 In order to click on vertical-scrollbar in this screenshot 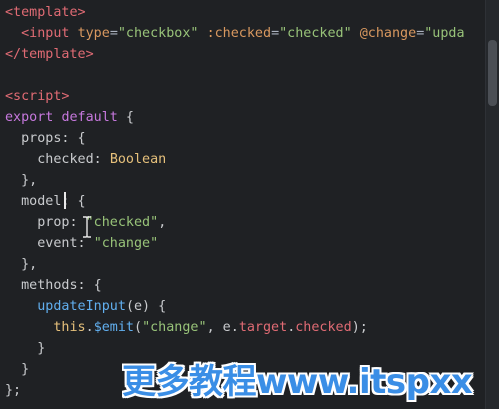, I will do `click(492, 204)`.